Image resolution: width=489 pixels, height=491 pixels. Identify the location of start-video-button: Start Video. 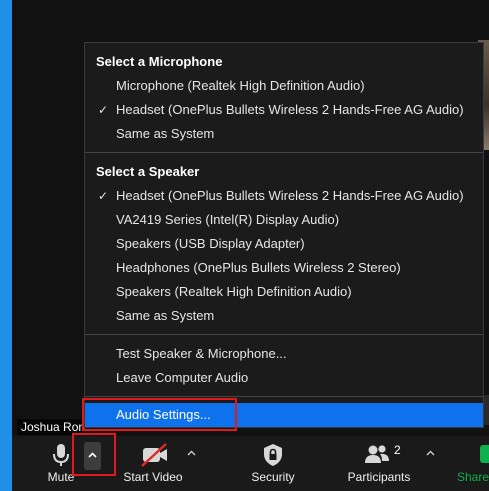
(153, 463).